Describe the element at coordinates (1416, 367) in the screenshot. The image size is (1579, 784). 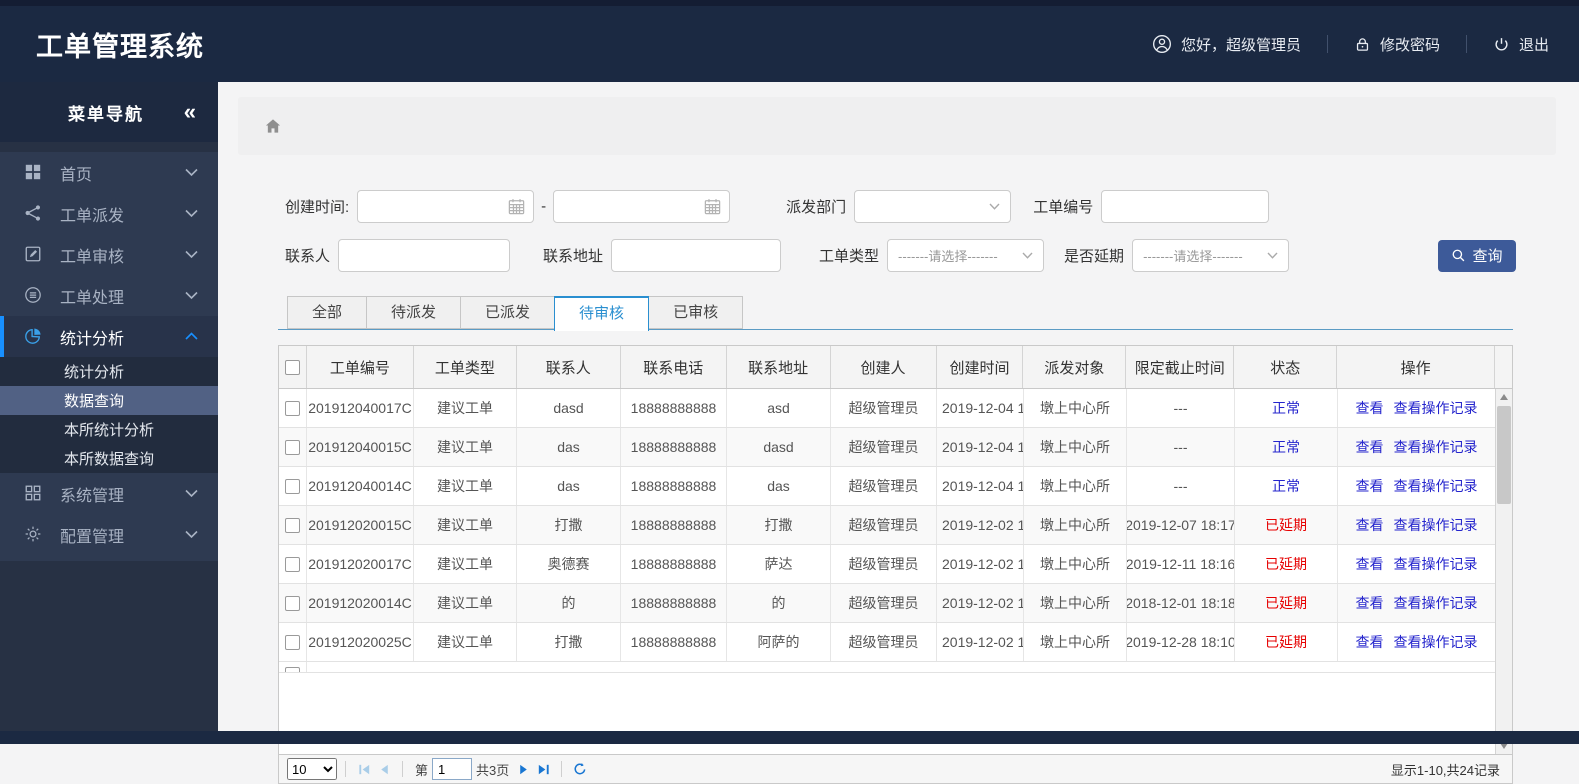
I see `column-header: 操作` at that location.